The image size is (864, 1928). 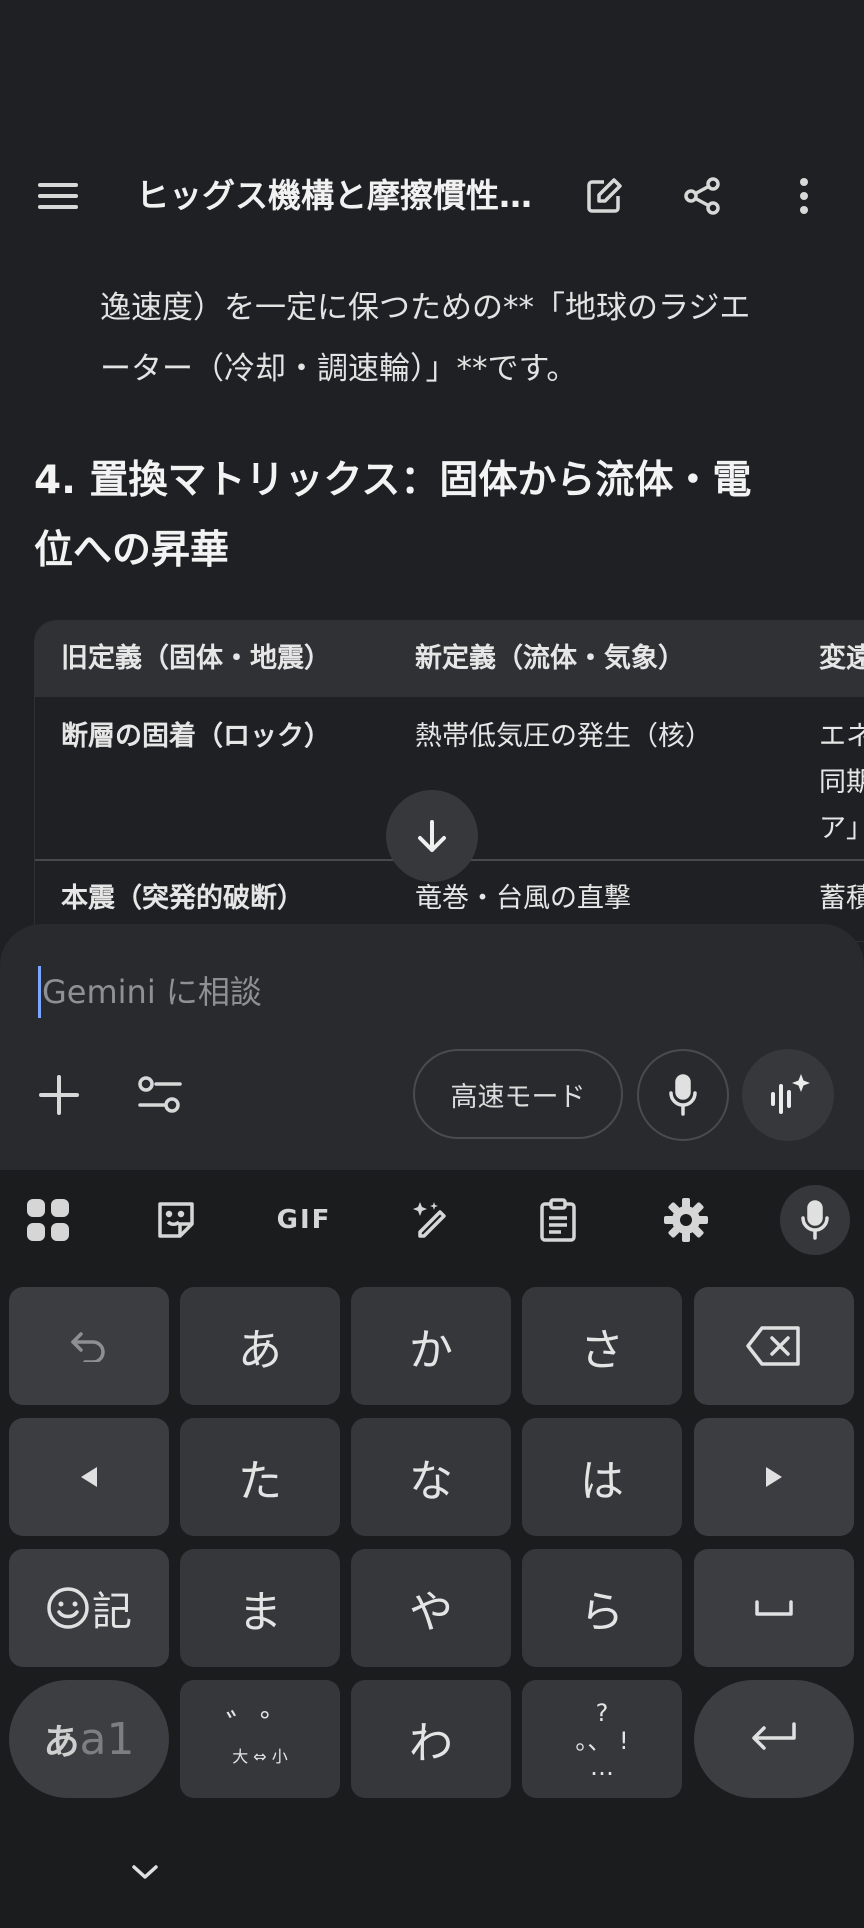 I want to click on settings-gear-icon, so click(x=686, y=1220).